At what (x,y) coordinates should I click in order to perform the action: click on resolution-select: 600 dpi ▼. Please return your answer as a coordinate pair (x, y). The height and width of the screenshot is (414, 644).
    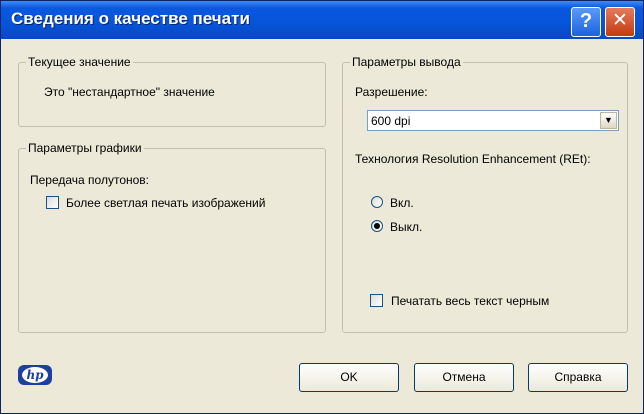
    Looking at the image, I should click on (493, 120).